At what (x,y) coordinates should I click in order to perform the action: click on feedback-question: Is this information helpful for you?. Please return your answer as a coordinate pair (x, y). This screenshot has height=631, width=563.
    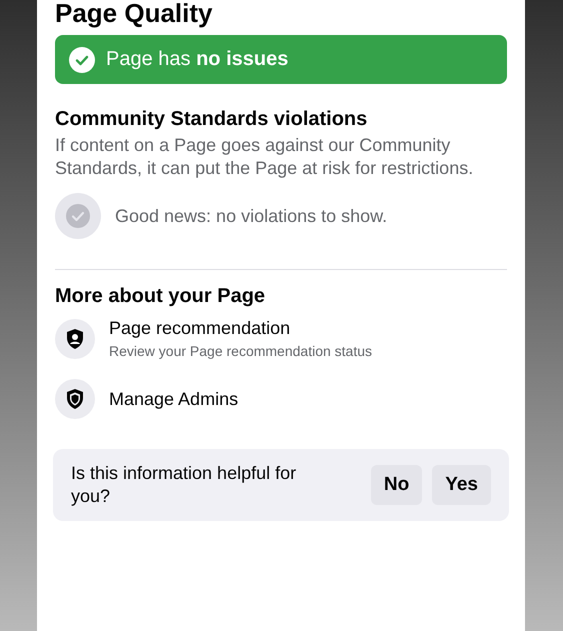
    Looking at the image, I should click on (184, 485).